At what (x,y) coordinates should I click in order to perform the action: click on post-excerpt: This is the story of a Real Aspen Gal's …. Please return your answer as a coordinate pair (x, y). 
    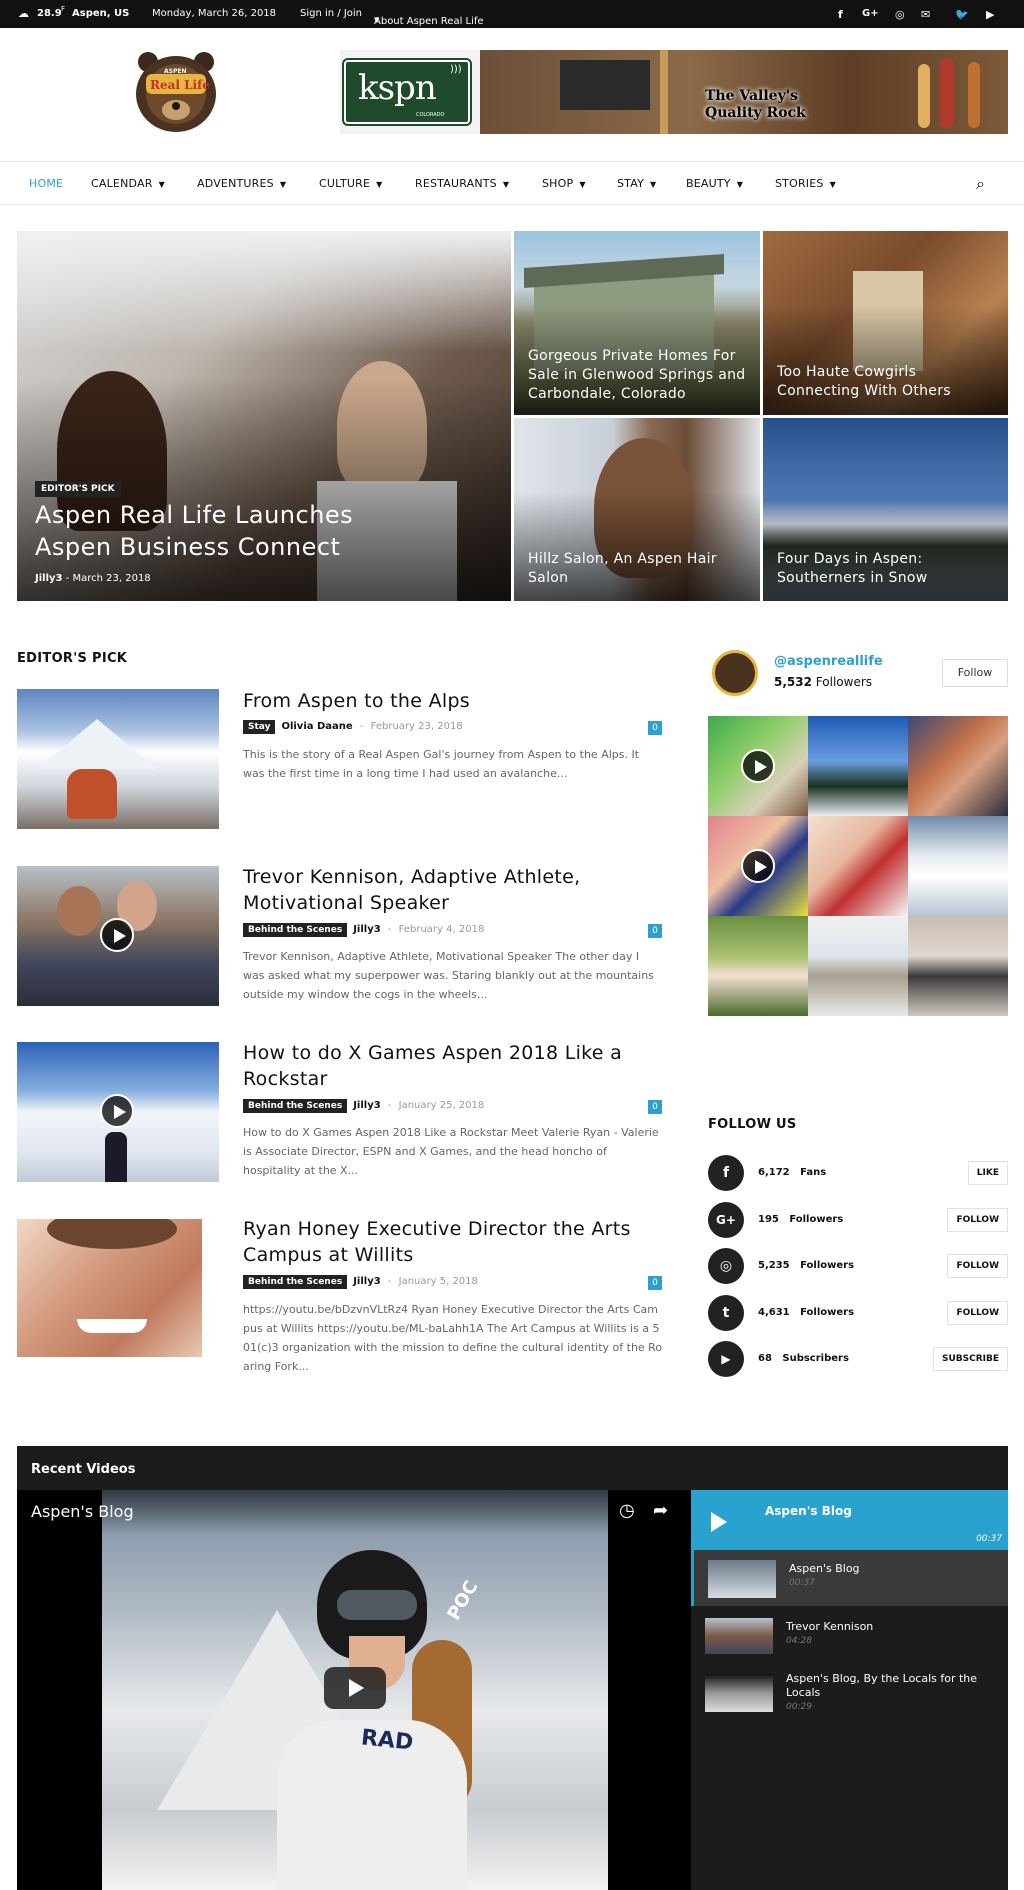
    Looking at the image, I should click on (441, 764).